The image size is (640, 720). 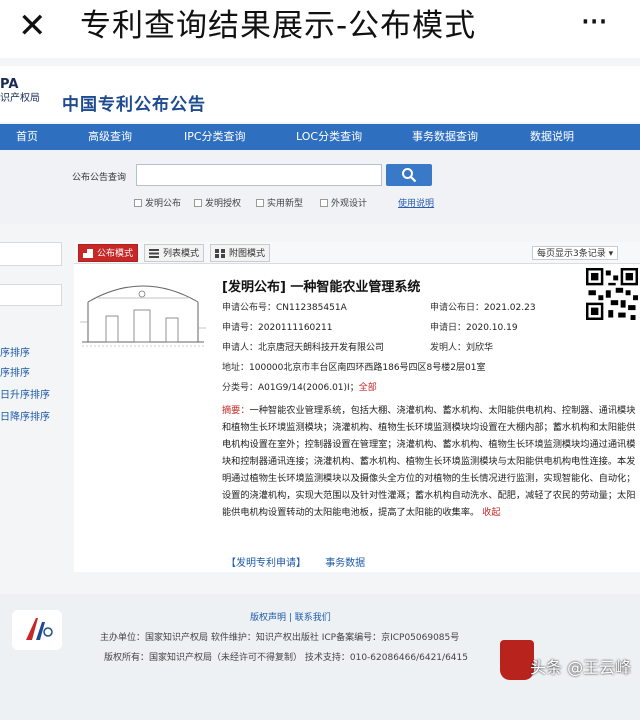 What do you see at coordinates (445, 137) in the screenshot?
I see `nav-transaction-search: 事务数据查询` at bounding box center [445, 137].